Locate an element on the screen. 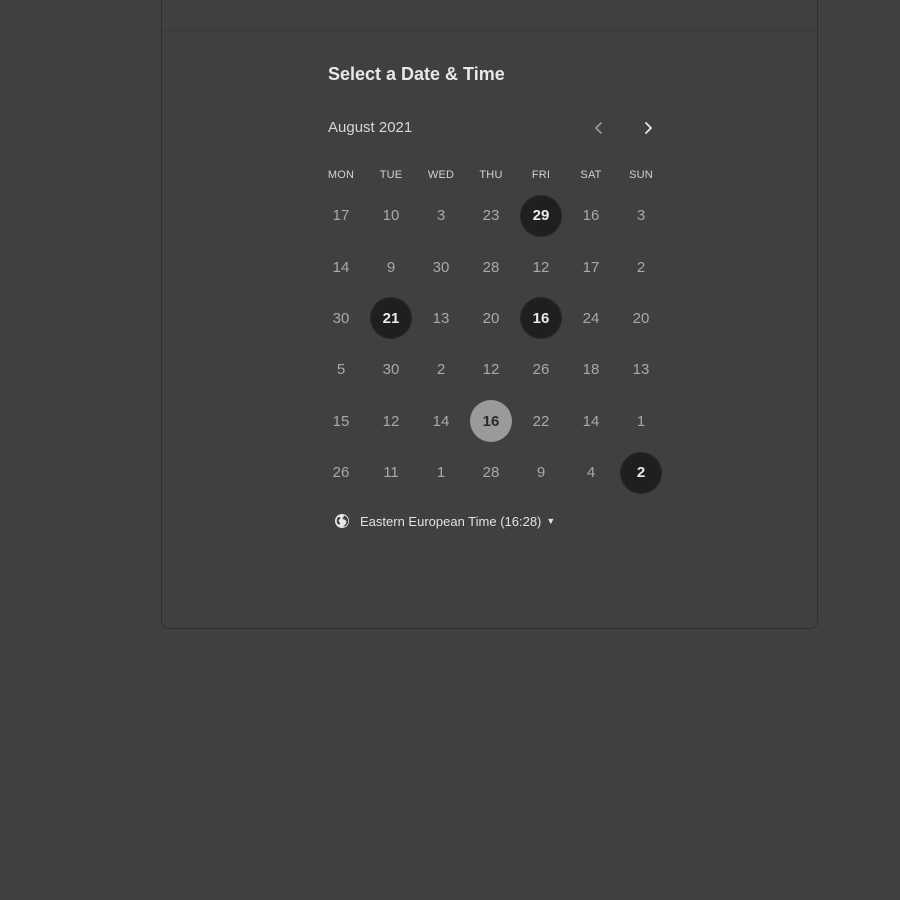  next-month-button is located at coordinates (648, 128).